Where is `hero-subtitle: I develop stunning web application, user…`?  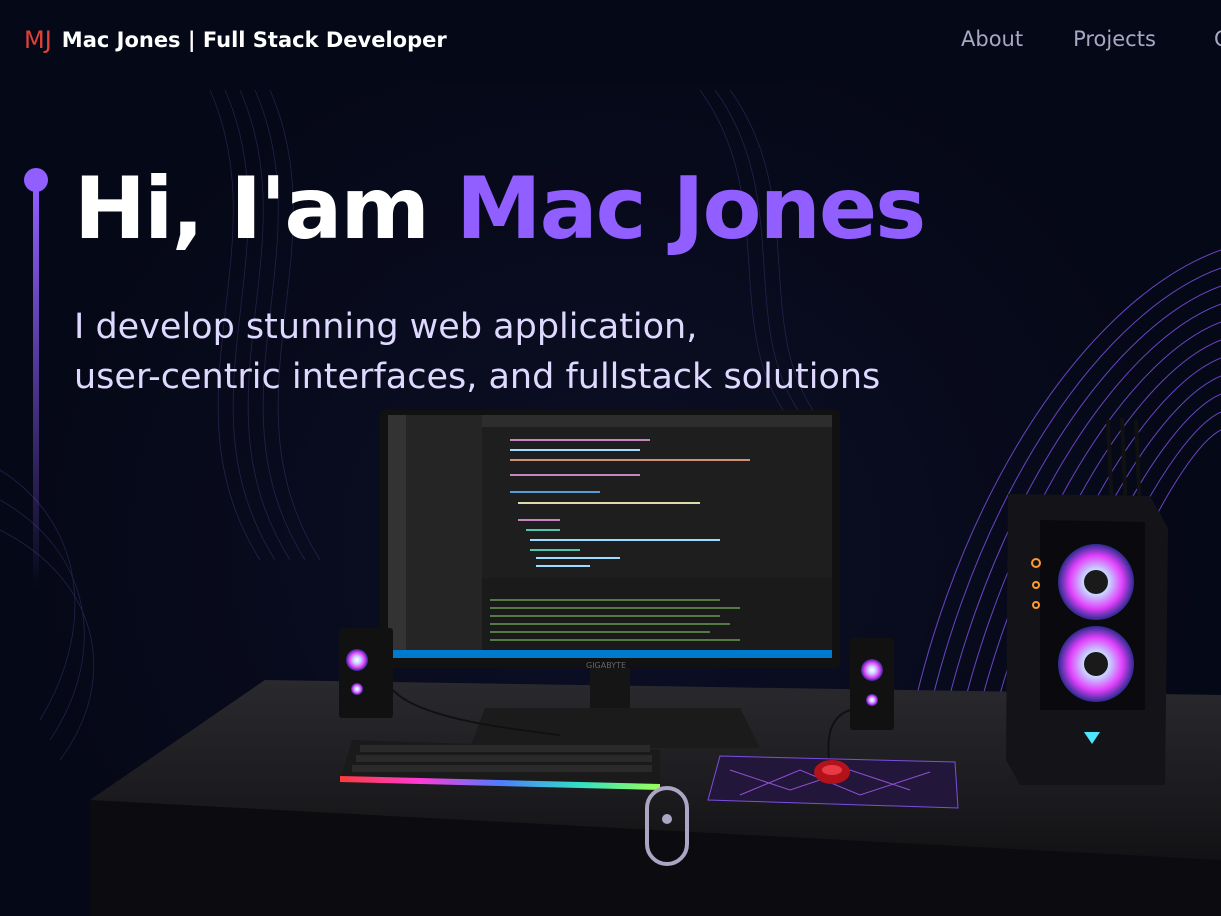 hero-subtitle: I develop stunning web application, user… is located at coordinates (549, 352).